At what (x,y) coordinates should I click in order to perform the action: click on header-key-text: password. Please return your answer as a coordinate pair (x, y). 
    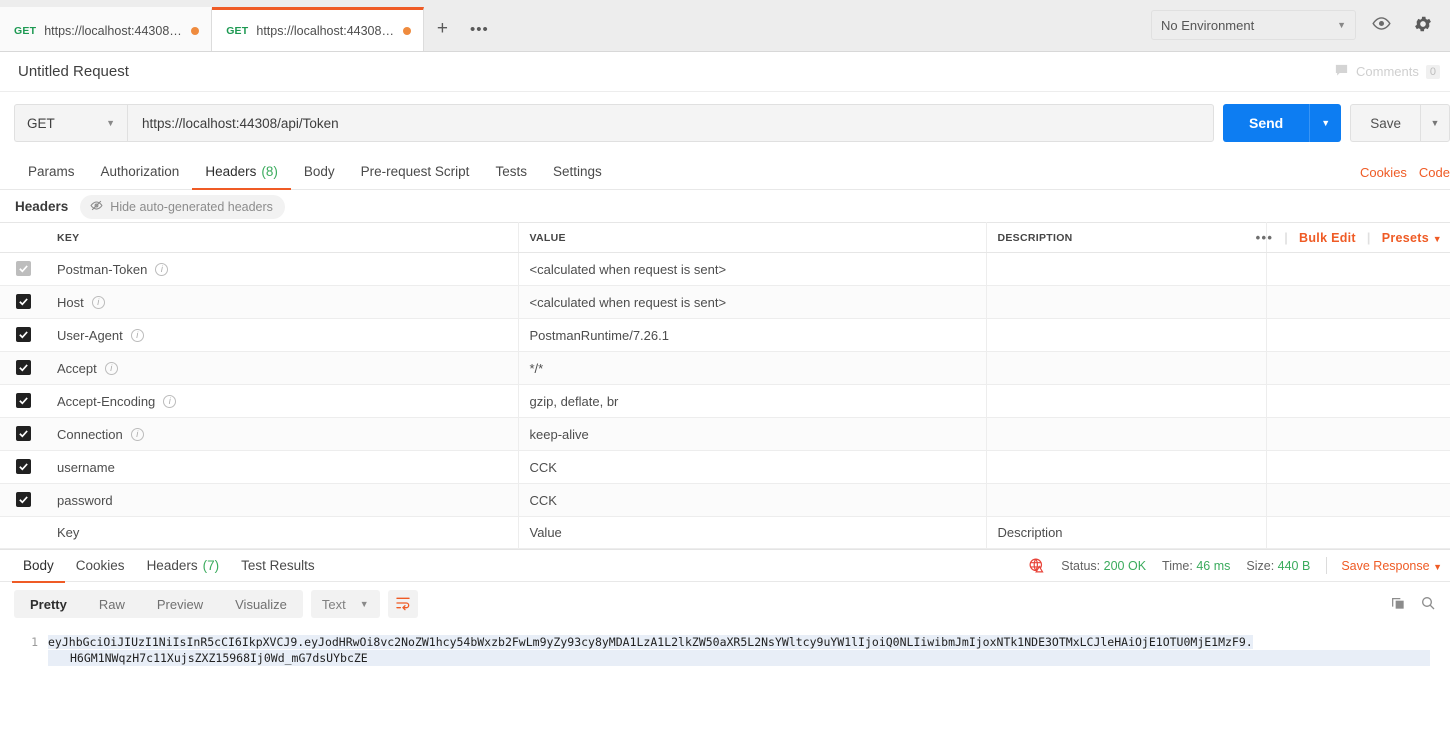
    Looking at the image, I should click on (85, 500).